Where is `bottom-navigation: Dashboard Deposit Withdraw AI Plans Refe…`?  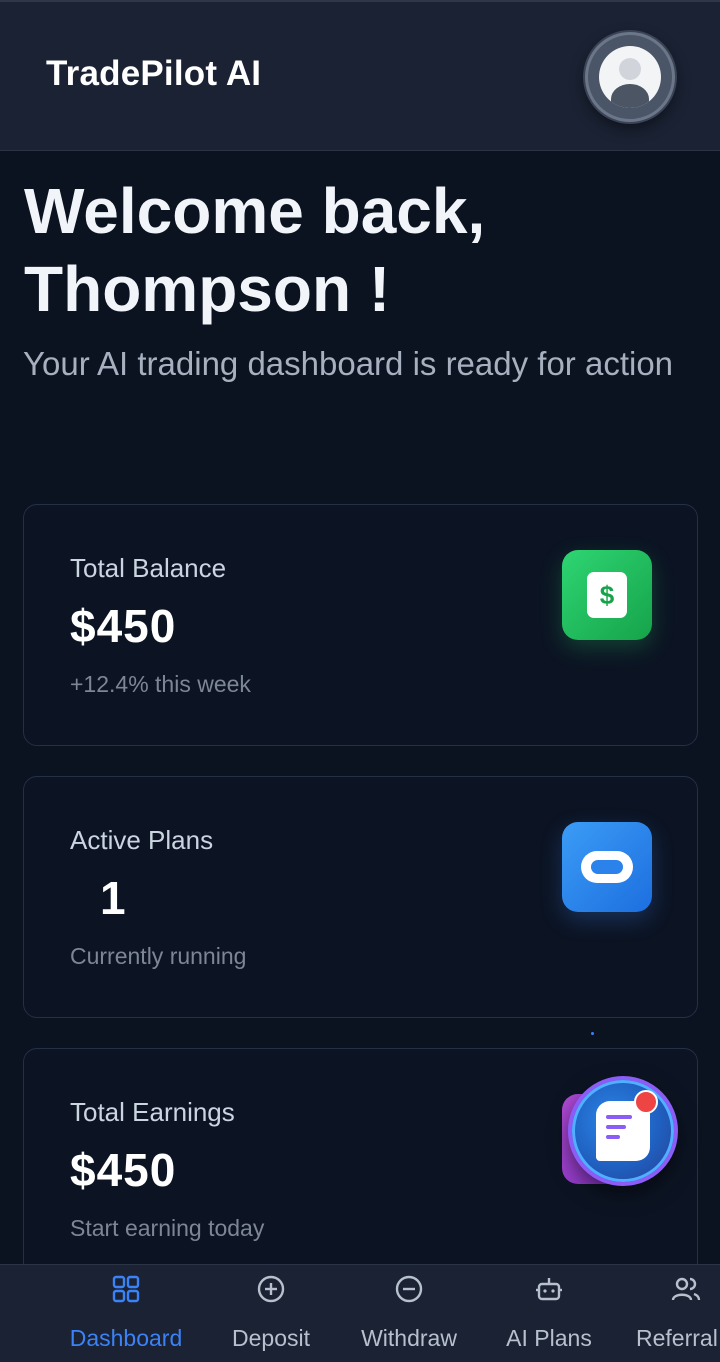 bottom-navigation: Dashboard Deposit Withdraw AI Plans Refe… is located at coordinates (360, 1313).